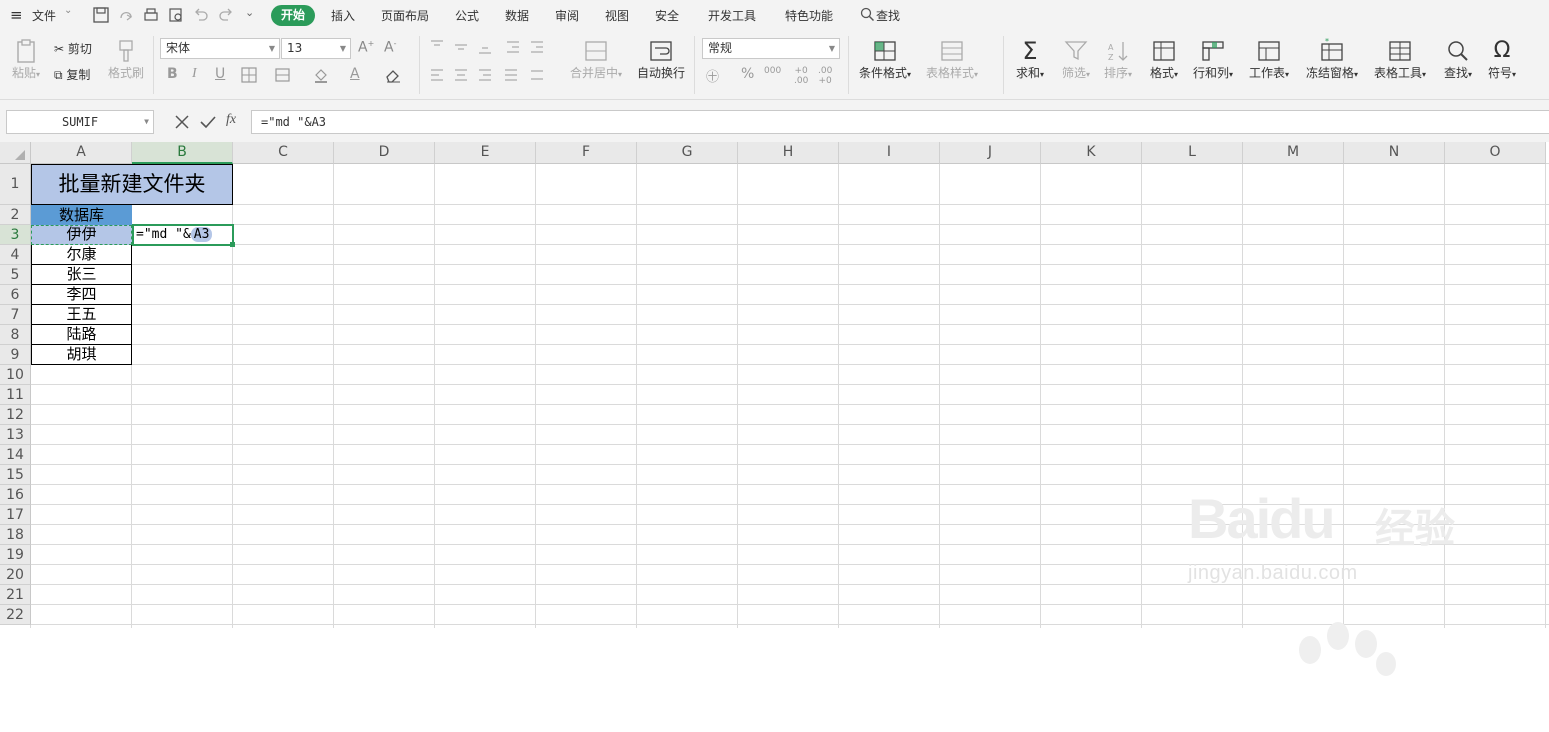 Image resolution: width=1549 pixels, height=732 pixels. Describe the element at coordinates (15, 375) in the screenshot. I see `row-header-10: 10` at that location.